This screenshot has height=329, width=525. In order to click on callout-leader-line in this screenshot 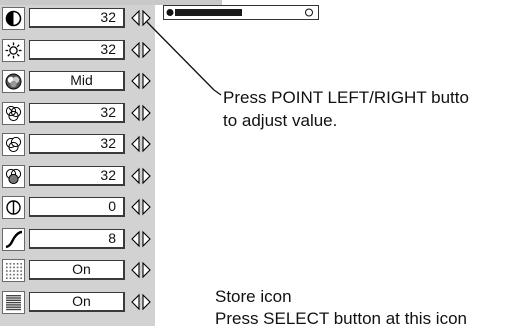, I will do `click(183, 58)`.